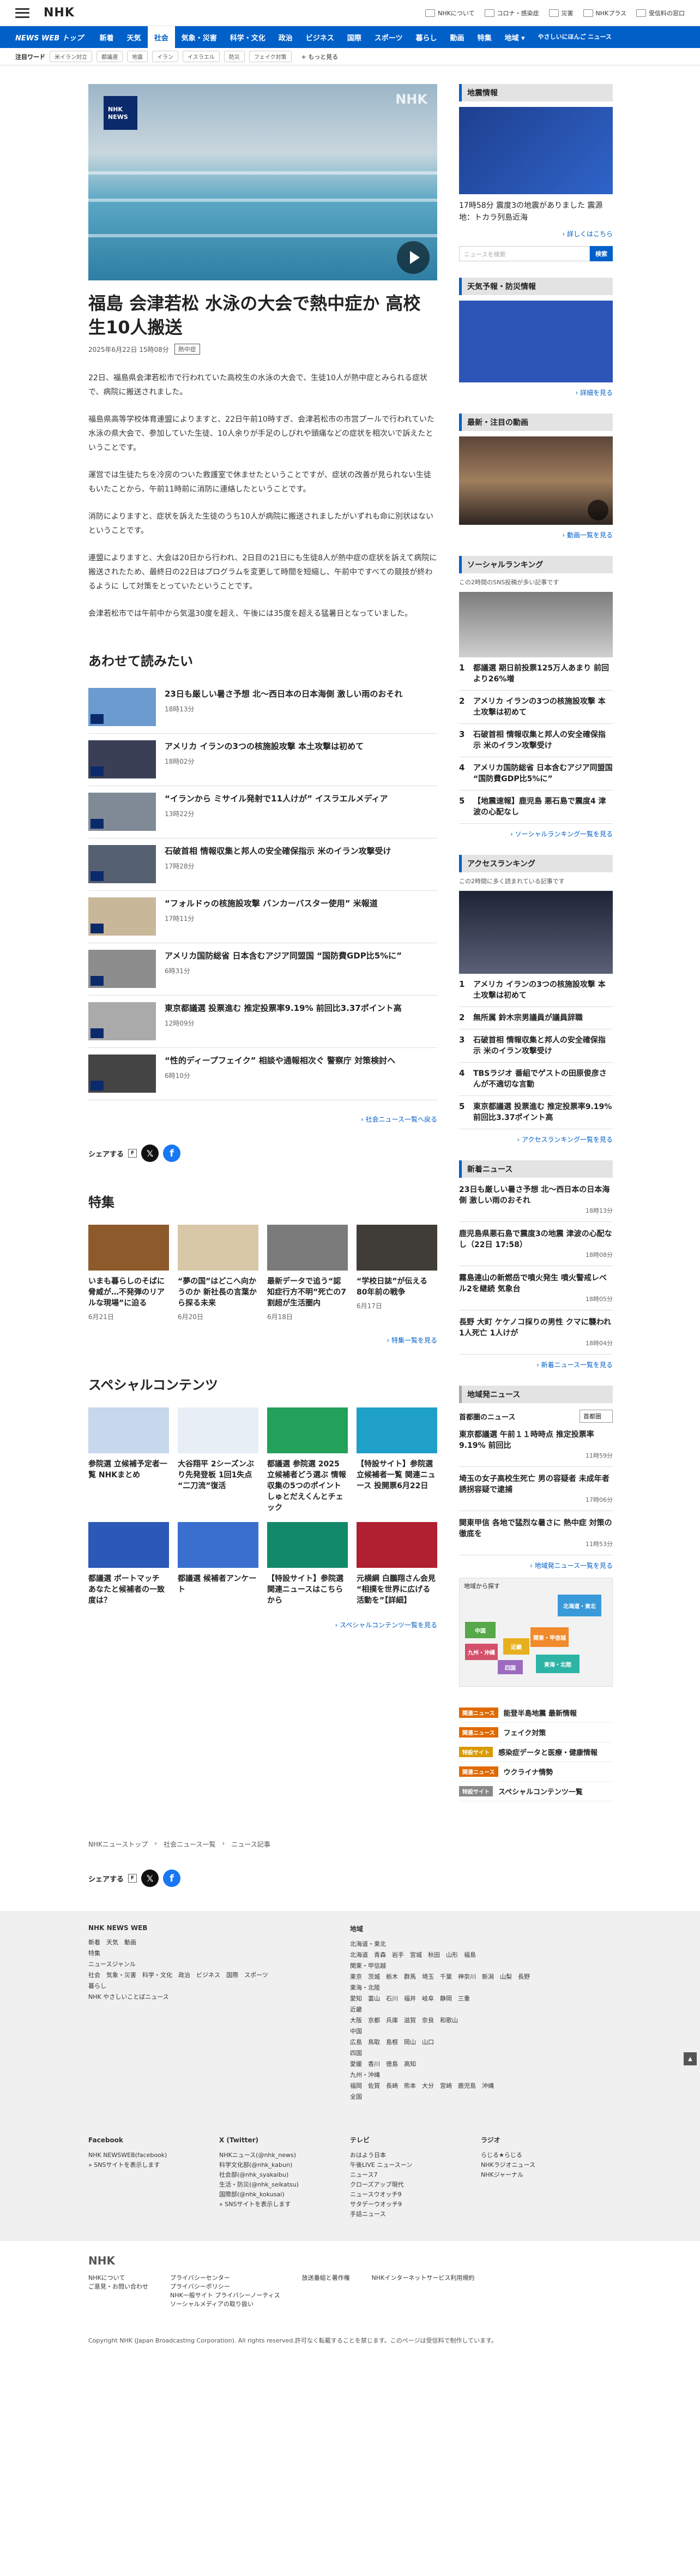 The width and height of the screenshot is (700, 2576). I want to click on ranking-title: 無所属 鈴木宗男議員が議員辞職, so click(528, 1018).